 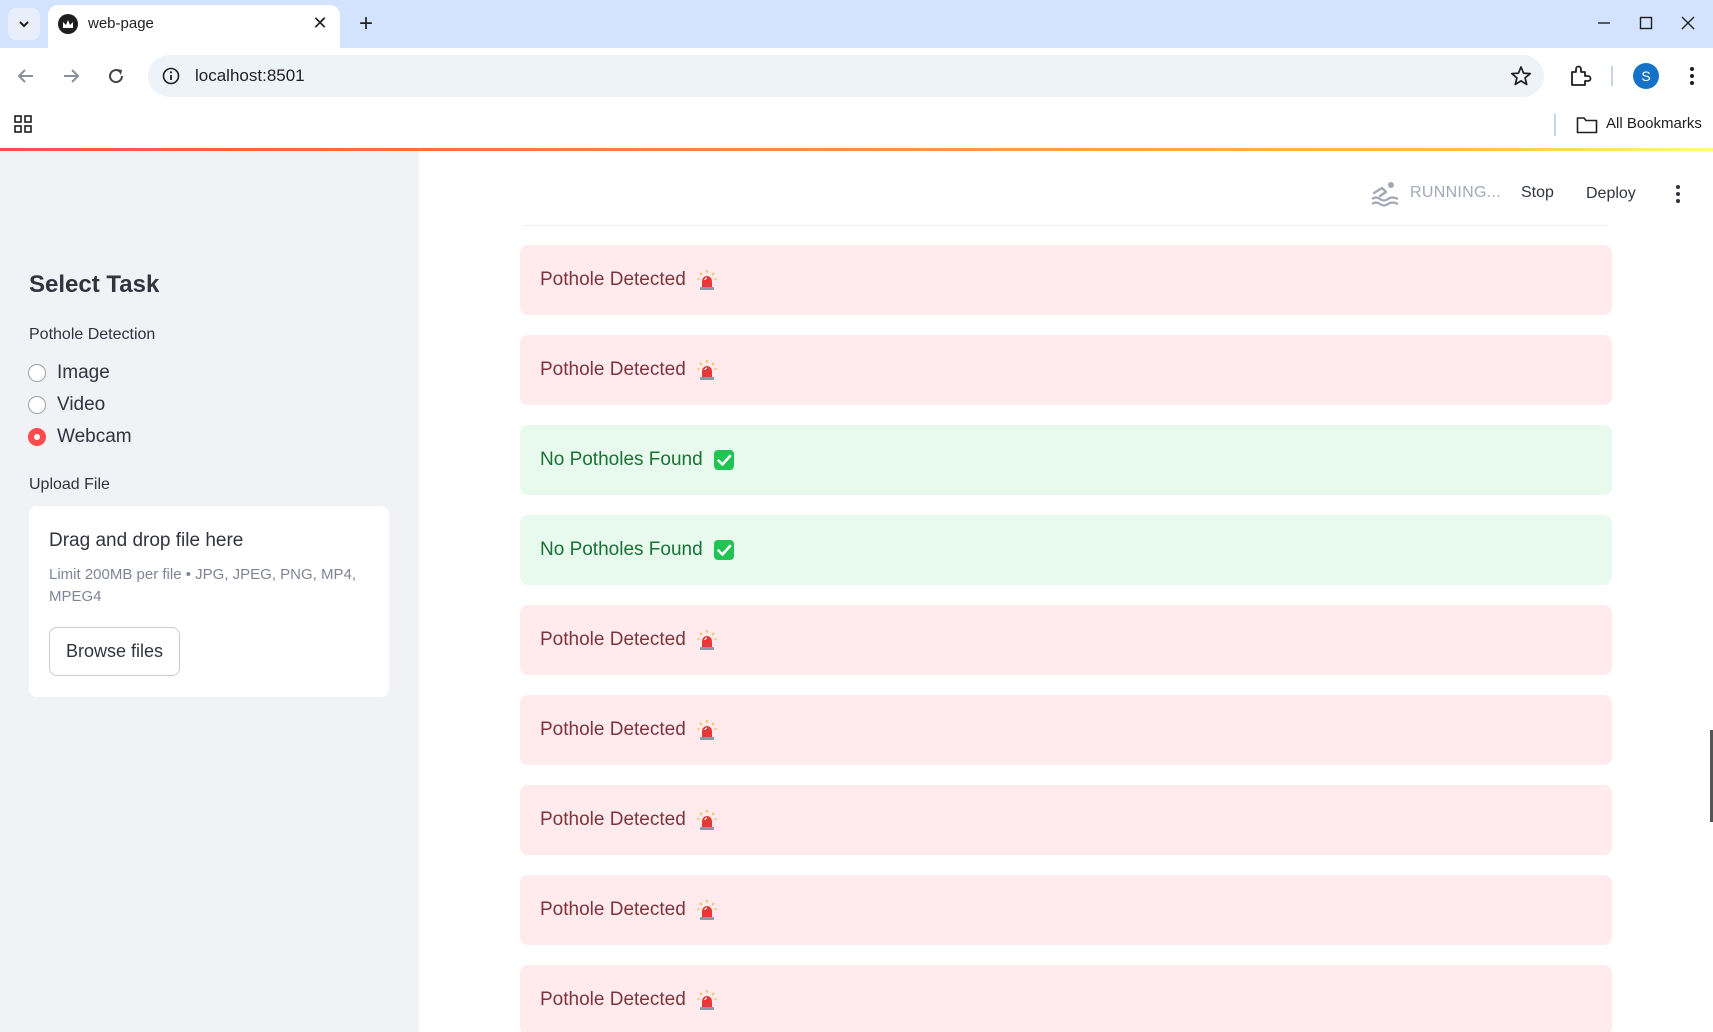 I want to click on browse-files-button: Browse files, so click(x=114, y=651).